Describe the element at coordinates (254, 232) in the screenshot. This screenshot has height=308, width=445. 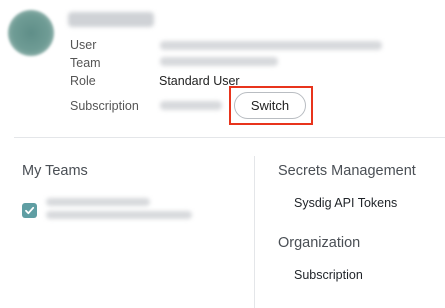
I see `divider-vertical` at that location.